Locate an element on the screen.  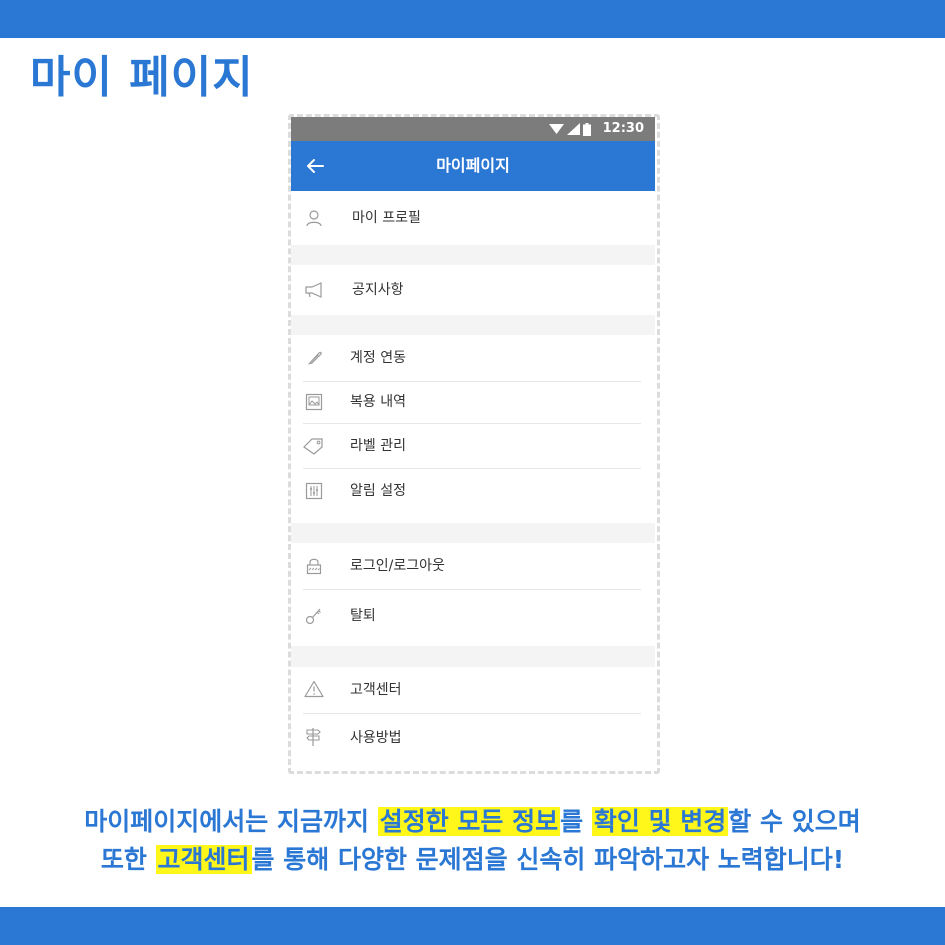
menu-item-label: 탈퇴 is located at coordinates (363, 616).